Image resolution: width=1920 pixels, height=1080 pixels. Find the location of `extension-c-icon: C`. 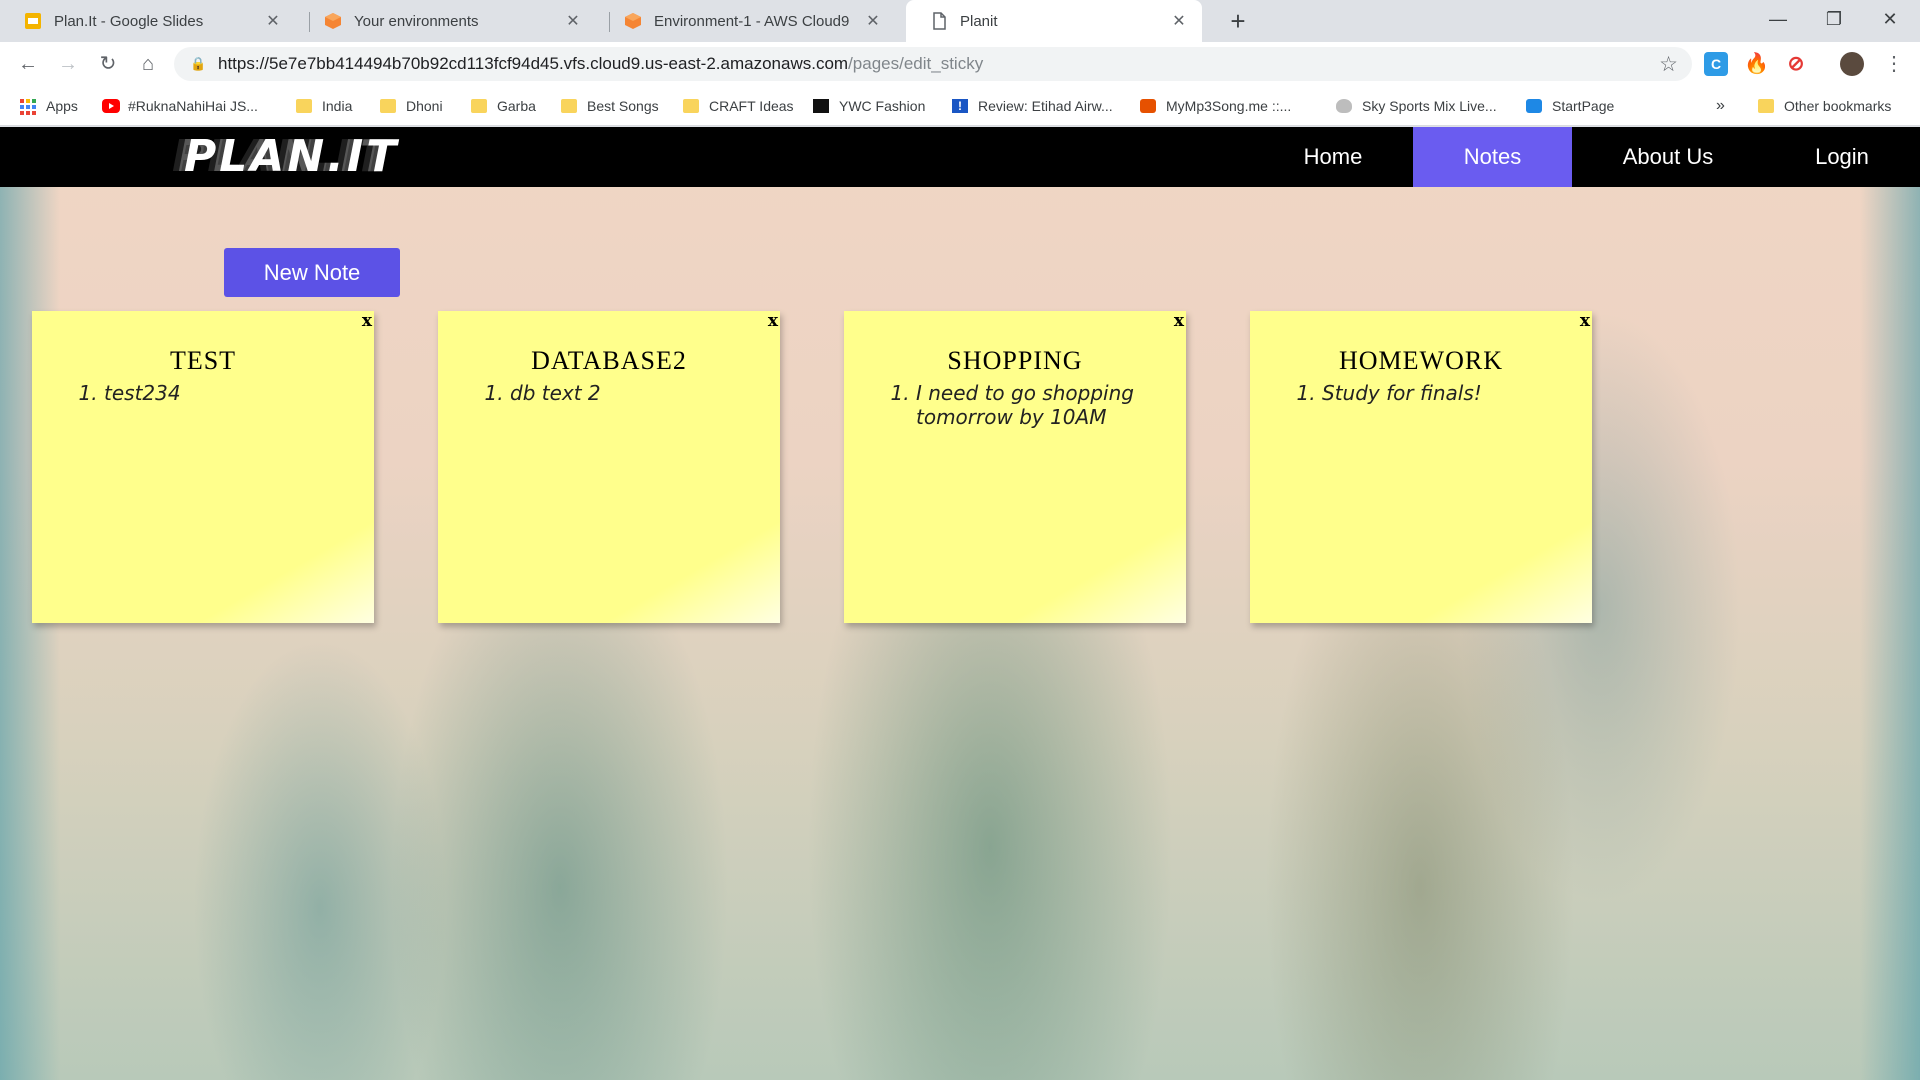

extension-c-icon: C is located at coordinates (1716, 64).